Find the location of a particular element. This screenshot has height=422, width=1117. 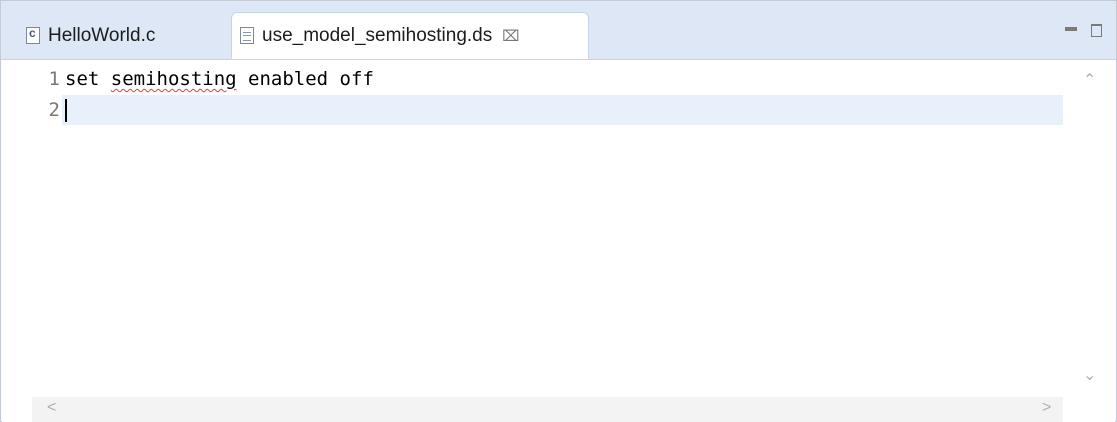

scroll-left-icon: < is located at coordinates (51, 408).